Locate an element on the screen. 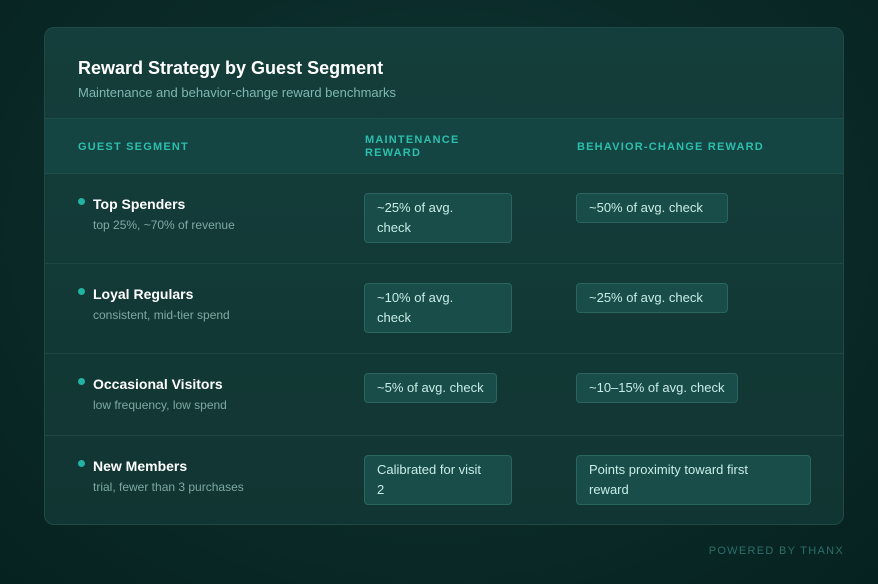 Image resolution: width=878 pixels, height=584 pixels. behavior-reward-line1: ~50% of avg. check is located at coordinates (646, 207).